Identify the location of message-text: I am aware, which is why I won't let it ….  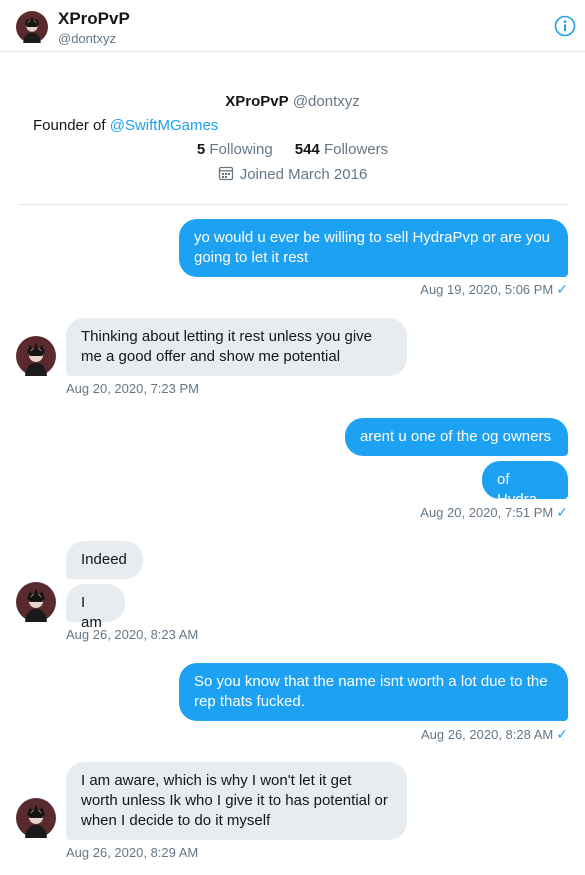
(216, 780).